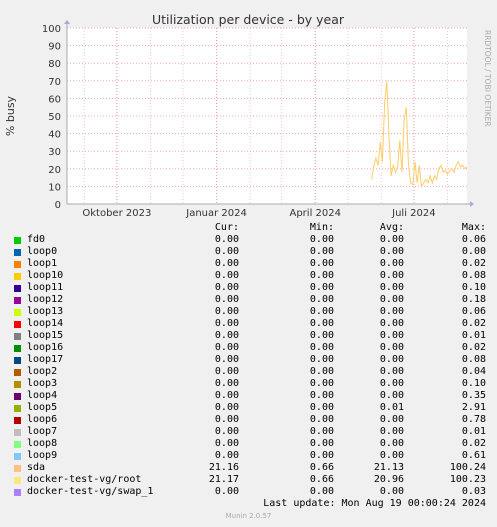 This screenshot has height=527, width=497. I want to click on legend-row: loop17 0.00 0.00 0.00 0.08, so click(248, 360).